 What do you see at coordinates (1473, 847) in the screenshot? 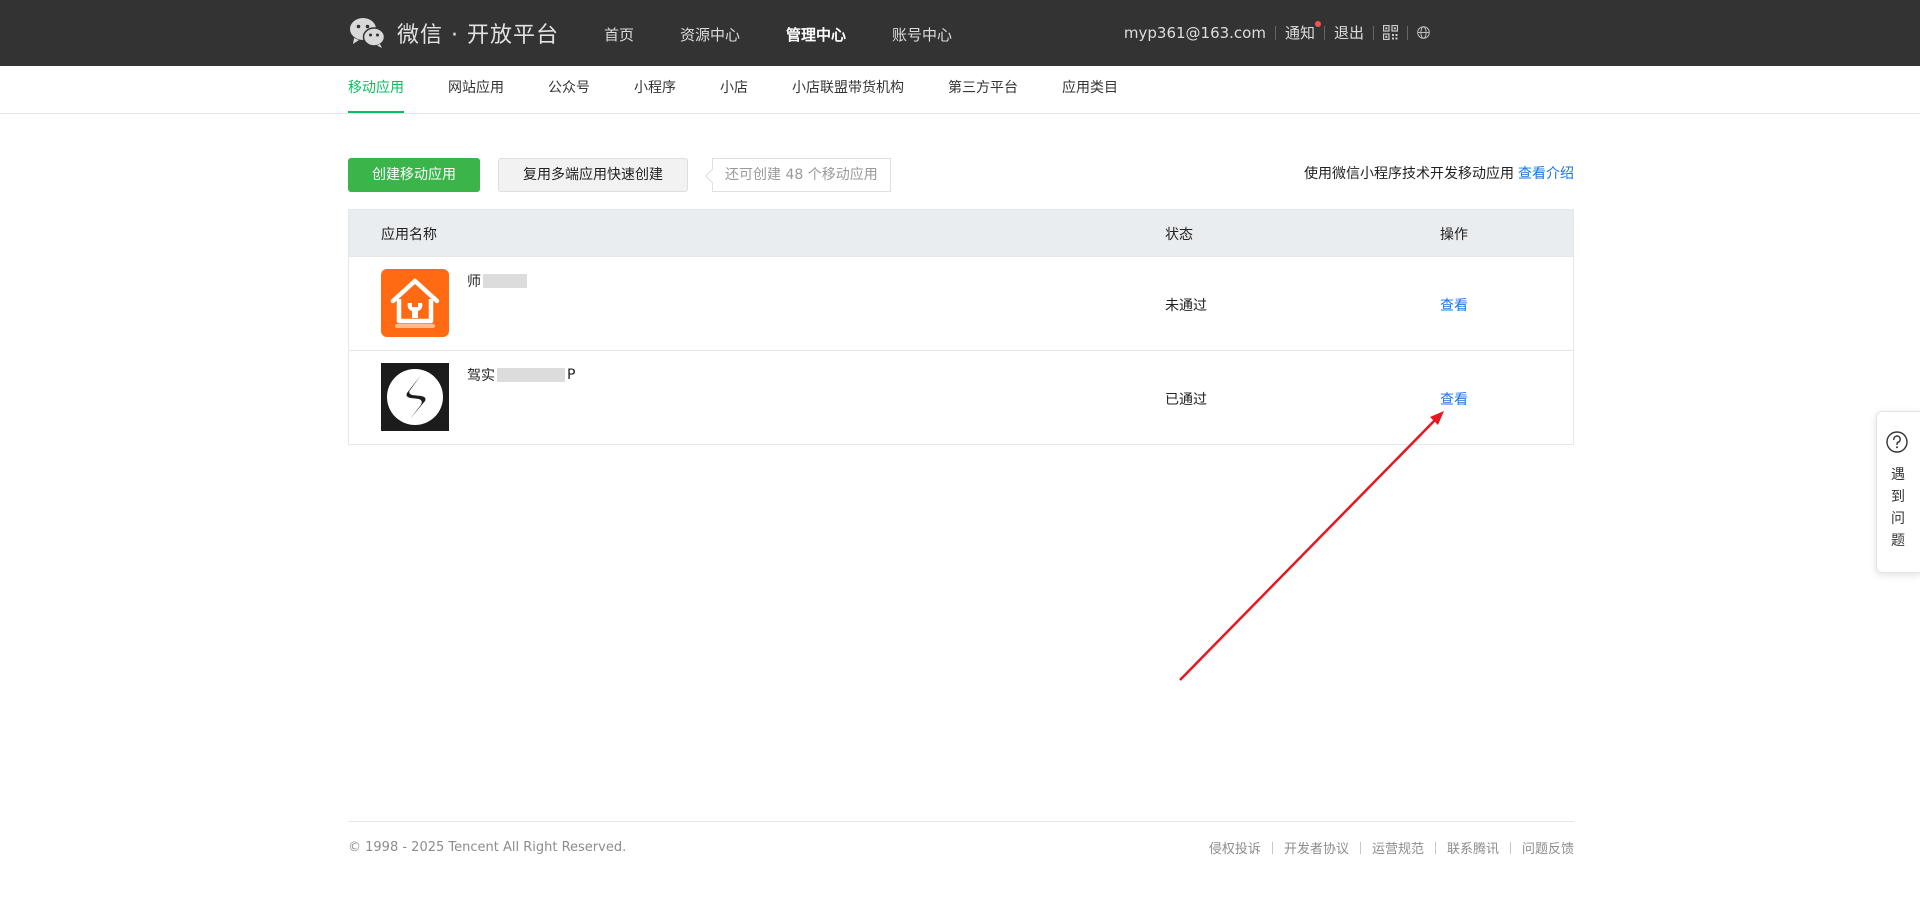
I see `footer-link-contact: 联系腾讯` at bounding box center [1473, 847].